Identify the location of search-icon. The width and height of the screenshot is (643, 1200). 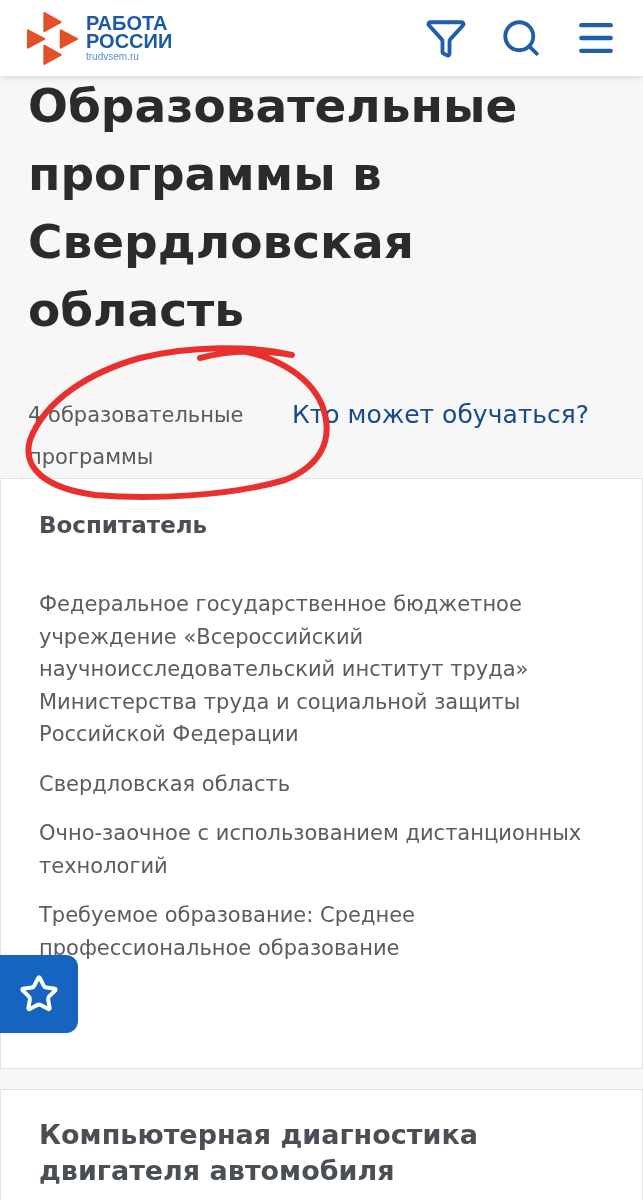
(521, 38).